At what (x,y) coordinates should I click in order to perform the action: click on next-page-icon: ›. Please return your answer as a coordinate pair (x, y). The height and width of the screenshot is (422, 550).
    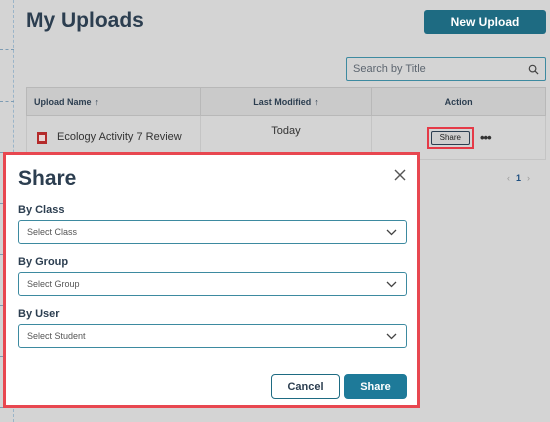
    Looking at the image, I should click on (528, 178).